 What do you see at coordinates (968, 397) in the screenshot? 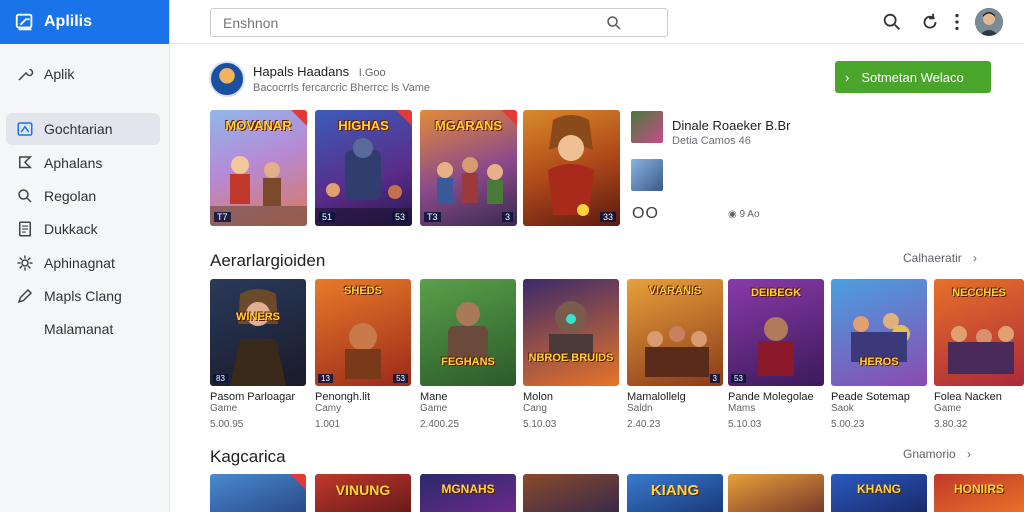
I see `app-card-name: Folea Nacken` at bounding box center [968, 397].